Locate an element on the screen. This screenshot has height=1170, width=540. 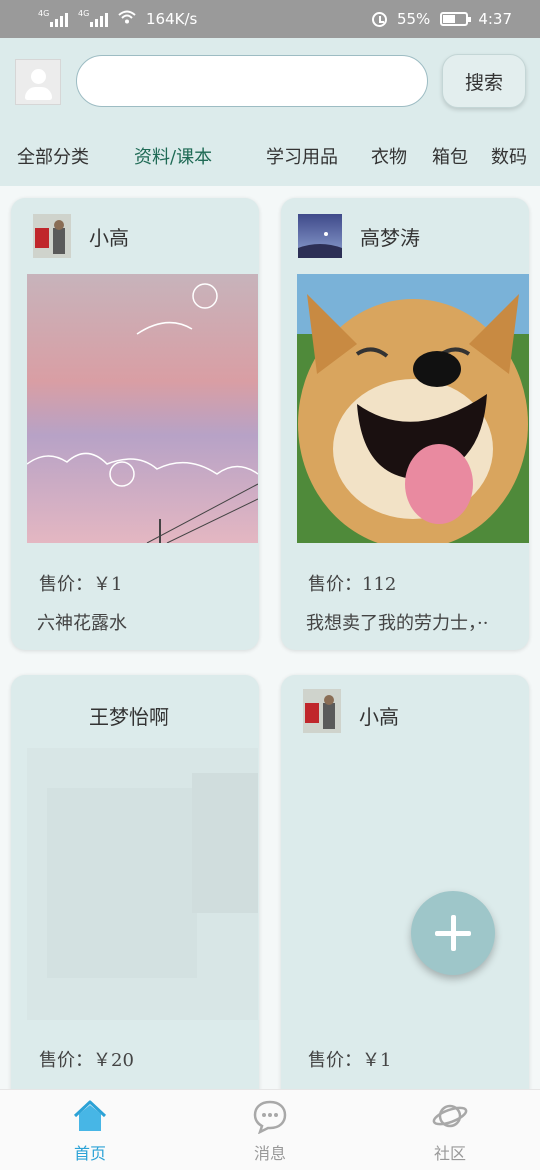
user-avatar is located at coordinates (38, 82).